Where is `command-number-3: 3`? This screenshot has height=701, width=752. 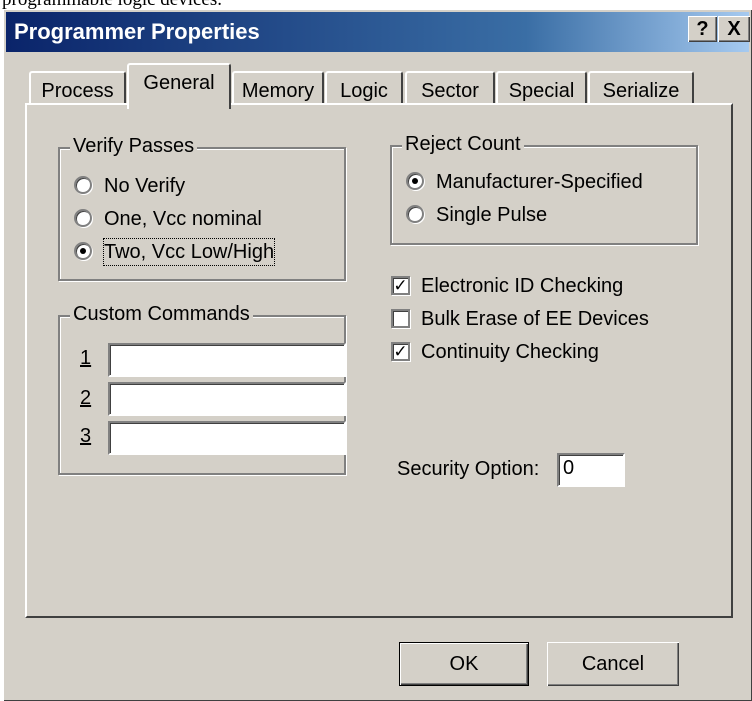
command-number-3: 3 is located at coordinates (86, 436).